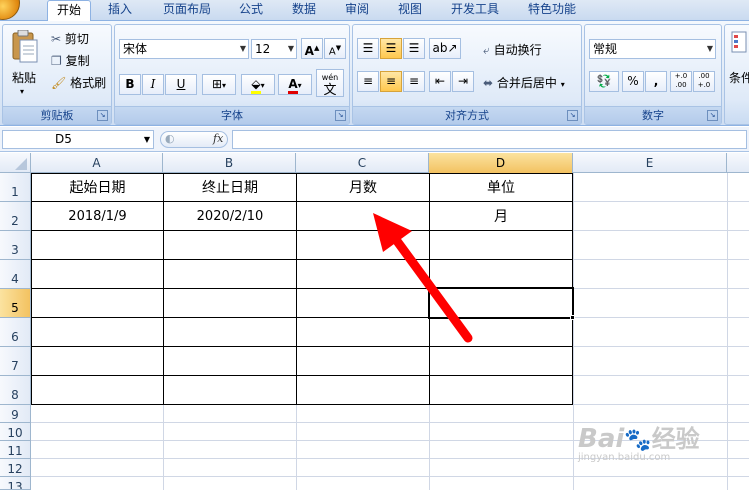 The image size is (749, 490). I want to click on align-left-button: ≡, so click(368, 81).